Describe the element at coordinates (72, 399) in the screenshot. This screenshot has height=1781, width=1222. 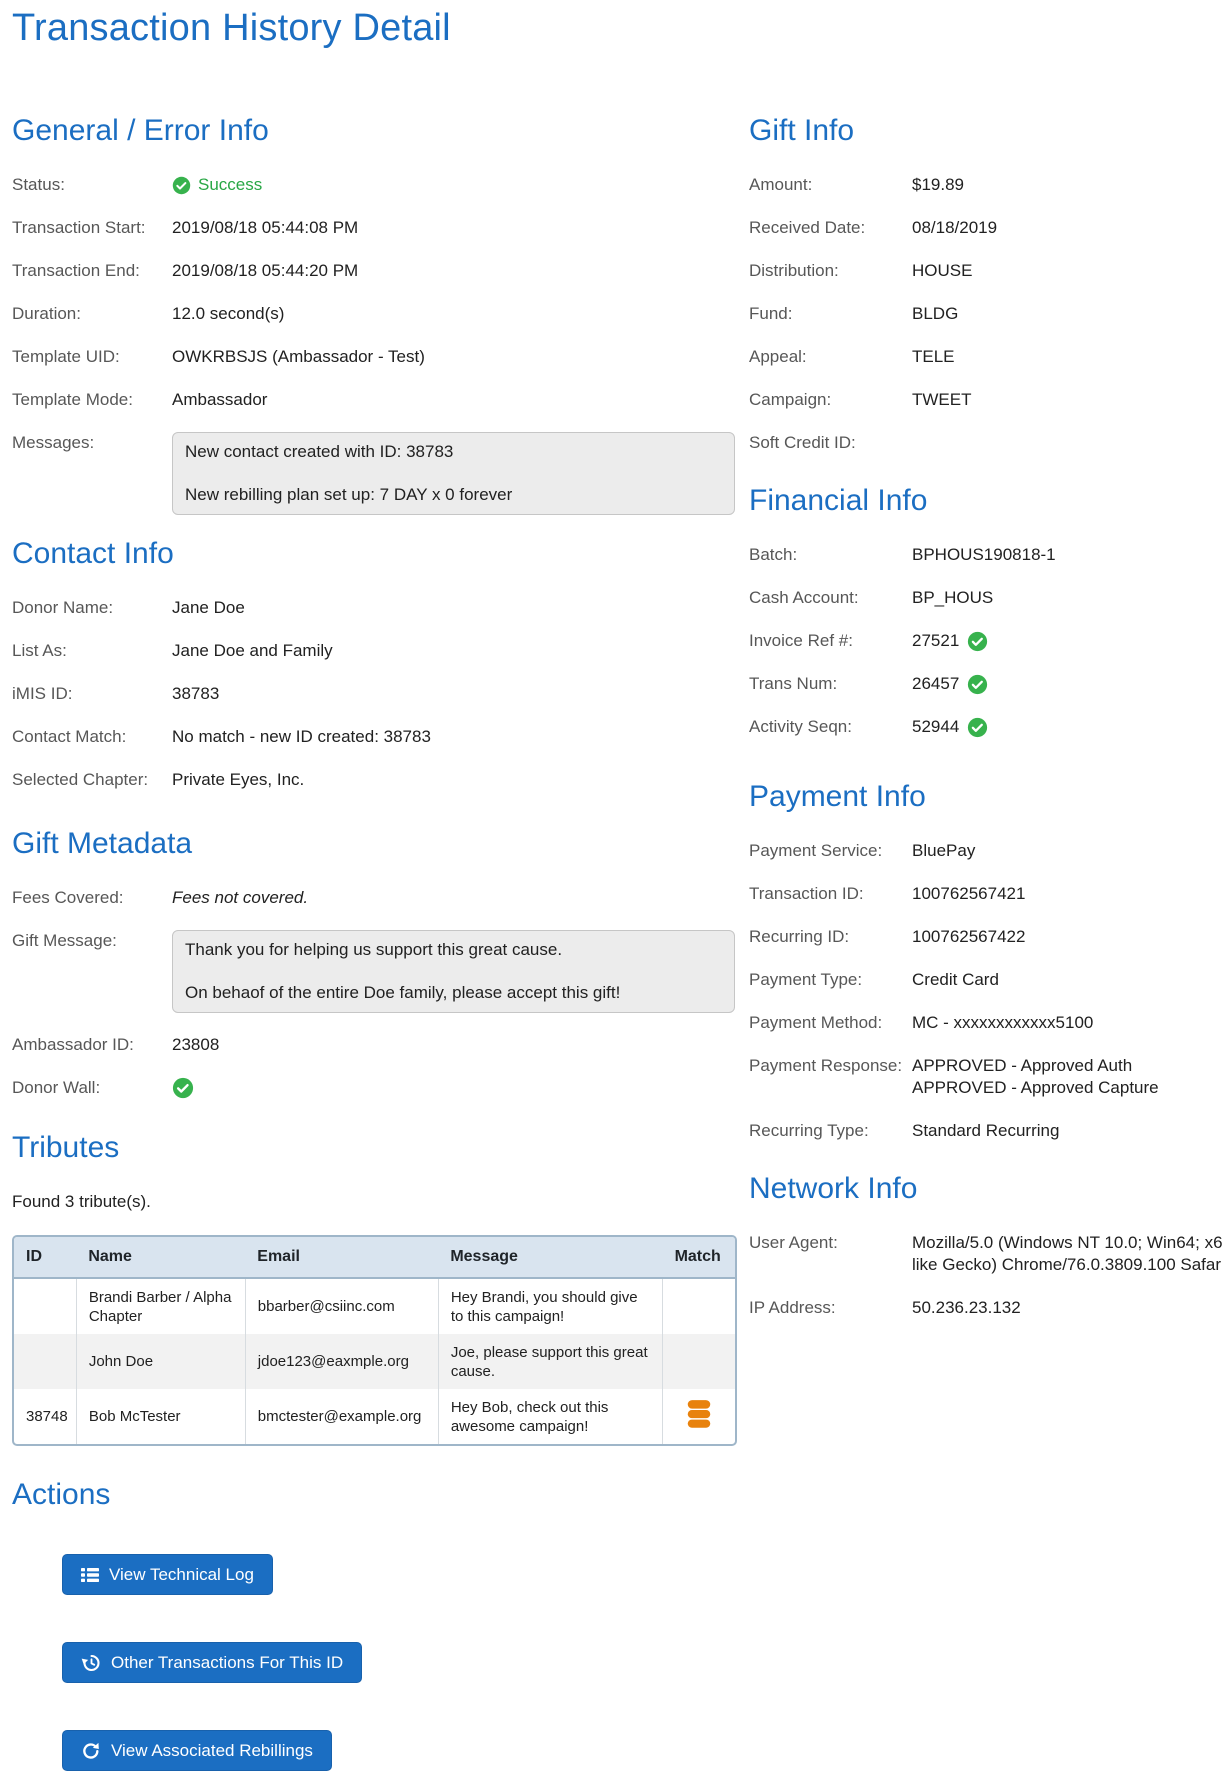
I see `template-mode-label: Template Mode:` at that location.